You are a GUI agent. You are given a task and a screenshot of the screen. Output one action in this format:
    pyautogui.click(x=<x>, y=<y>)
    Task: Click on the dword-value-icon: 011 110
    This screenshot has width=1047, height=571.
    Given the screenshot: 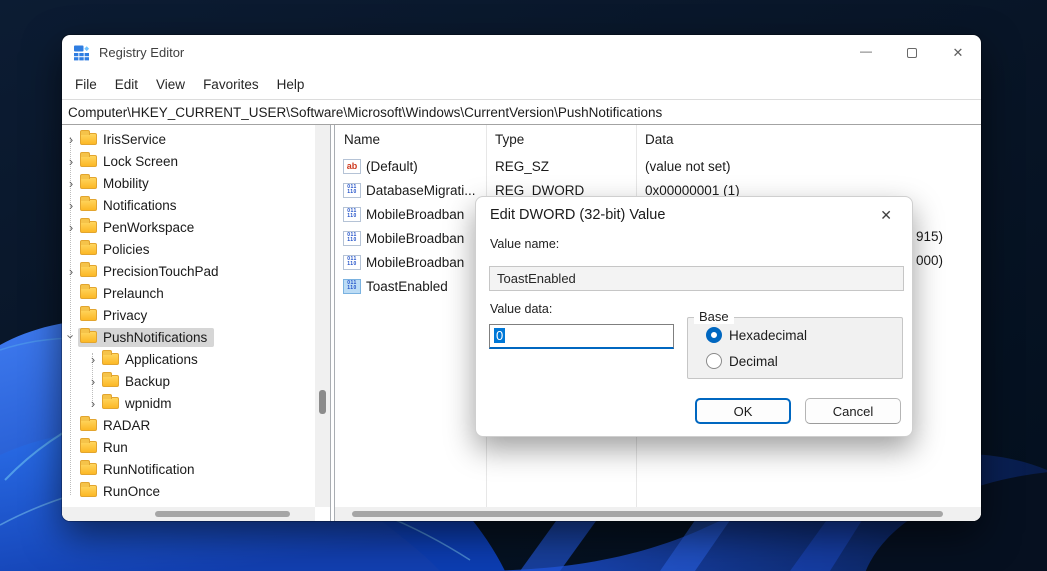 What is the action you would take?
    pyautogui.click(x=352, y=262)
    